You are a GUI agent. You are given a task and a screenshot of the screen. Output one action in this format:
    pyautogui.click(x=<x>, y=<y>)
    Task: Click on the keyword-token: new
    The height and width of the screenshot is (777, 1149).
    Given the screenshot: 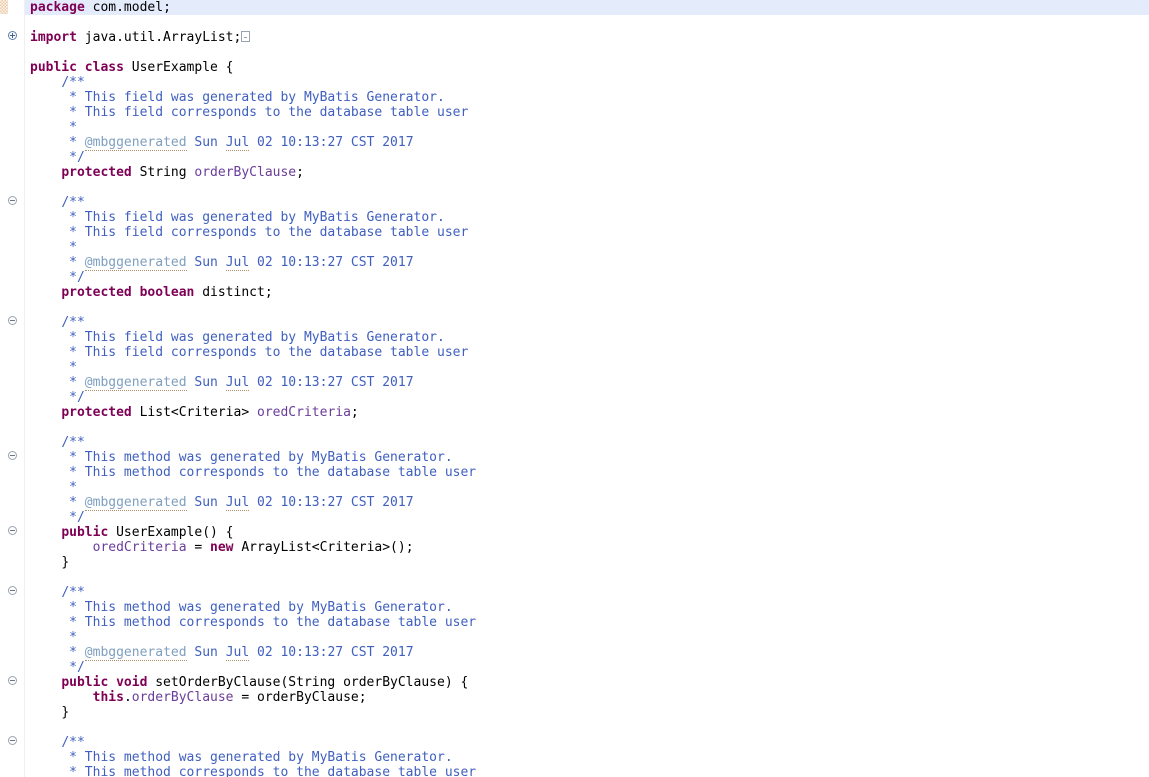 What is the action you would take?
    pyautogui.click(x=222, y=547)
    